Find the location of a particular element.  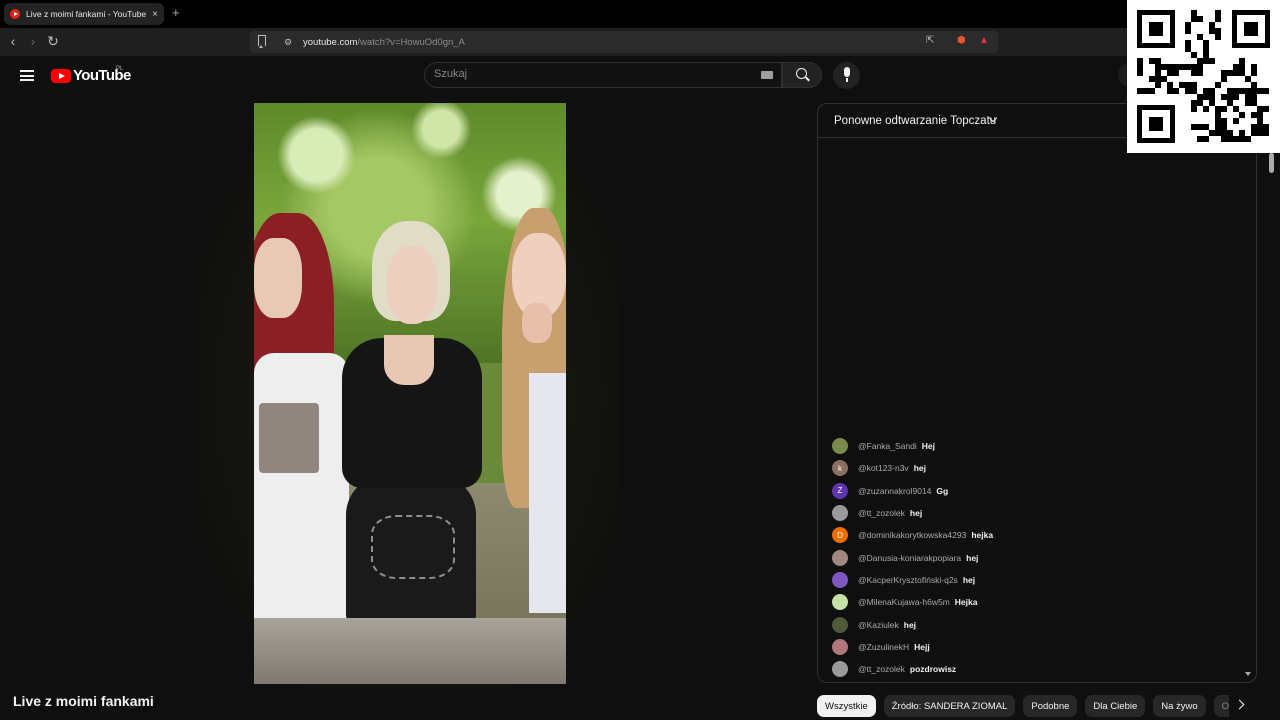

chat-mode-dropdown: Ponowne odtwarzanie Topczatu is located at coordinates (915, 121).